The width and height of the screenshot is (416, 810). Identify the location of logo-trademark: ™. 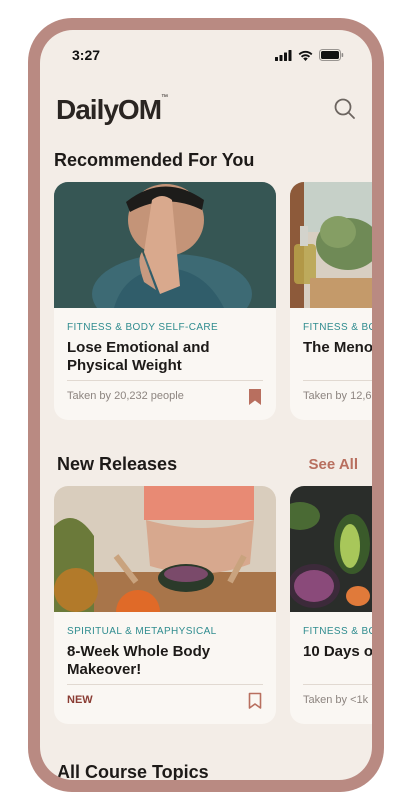
(165, 97).